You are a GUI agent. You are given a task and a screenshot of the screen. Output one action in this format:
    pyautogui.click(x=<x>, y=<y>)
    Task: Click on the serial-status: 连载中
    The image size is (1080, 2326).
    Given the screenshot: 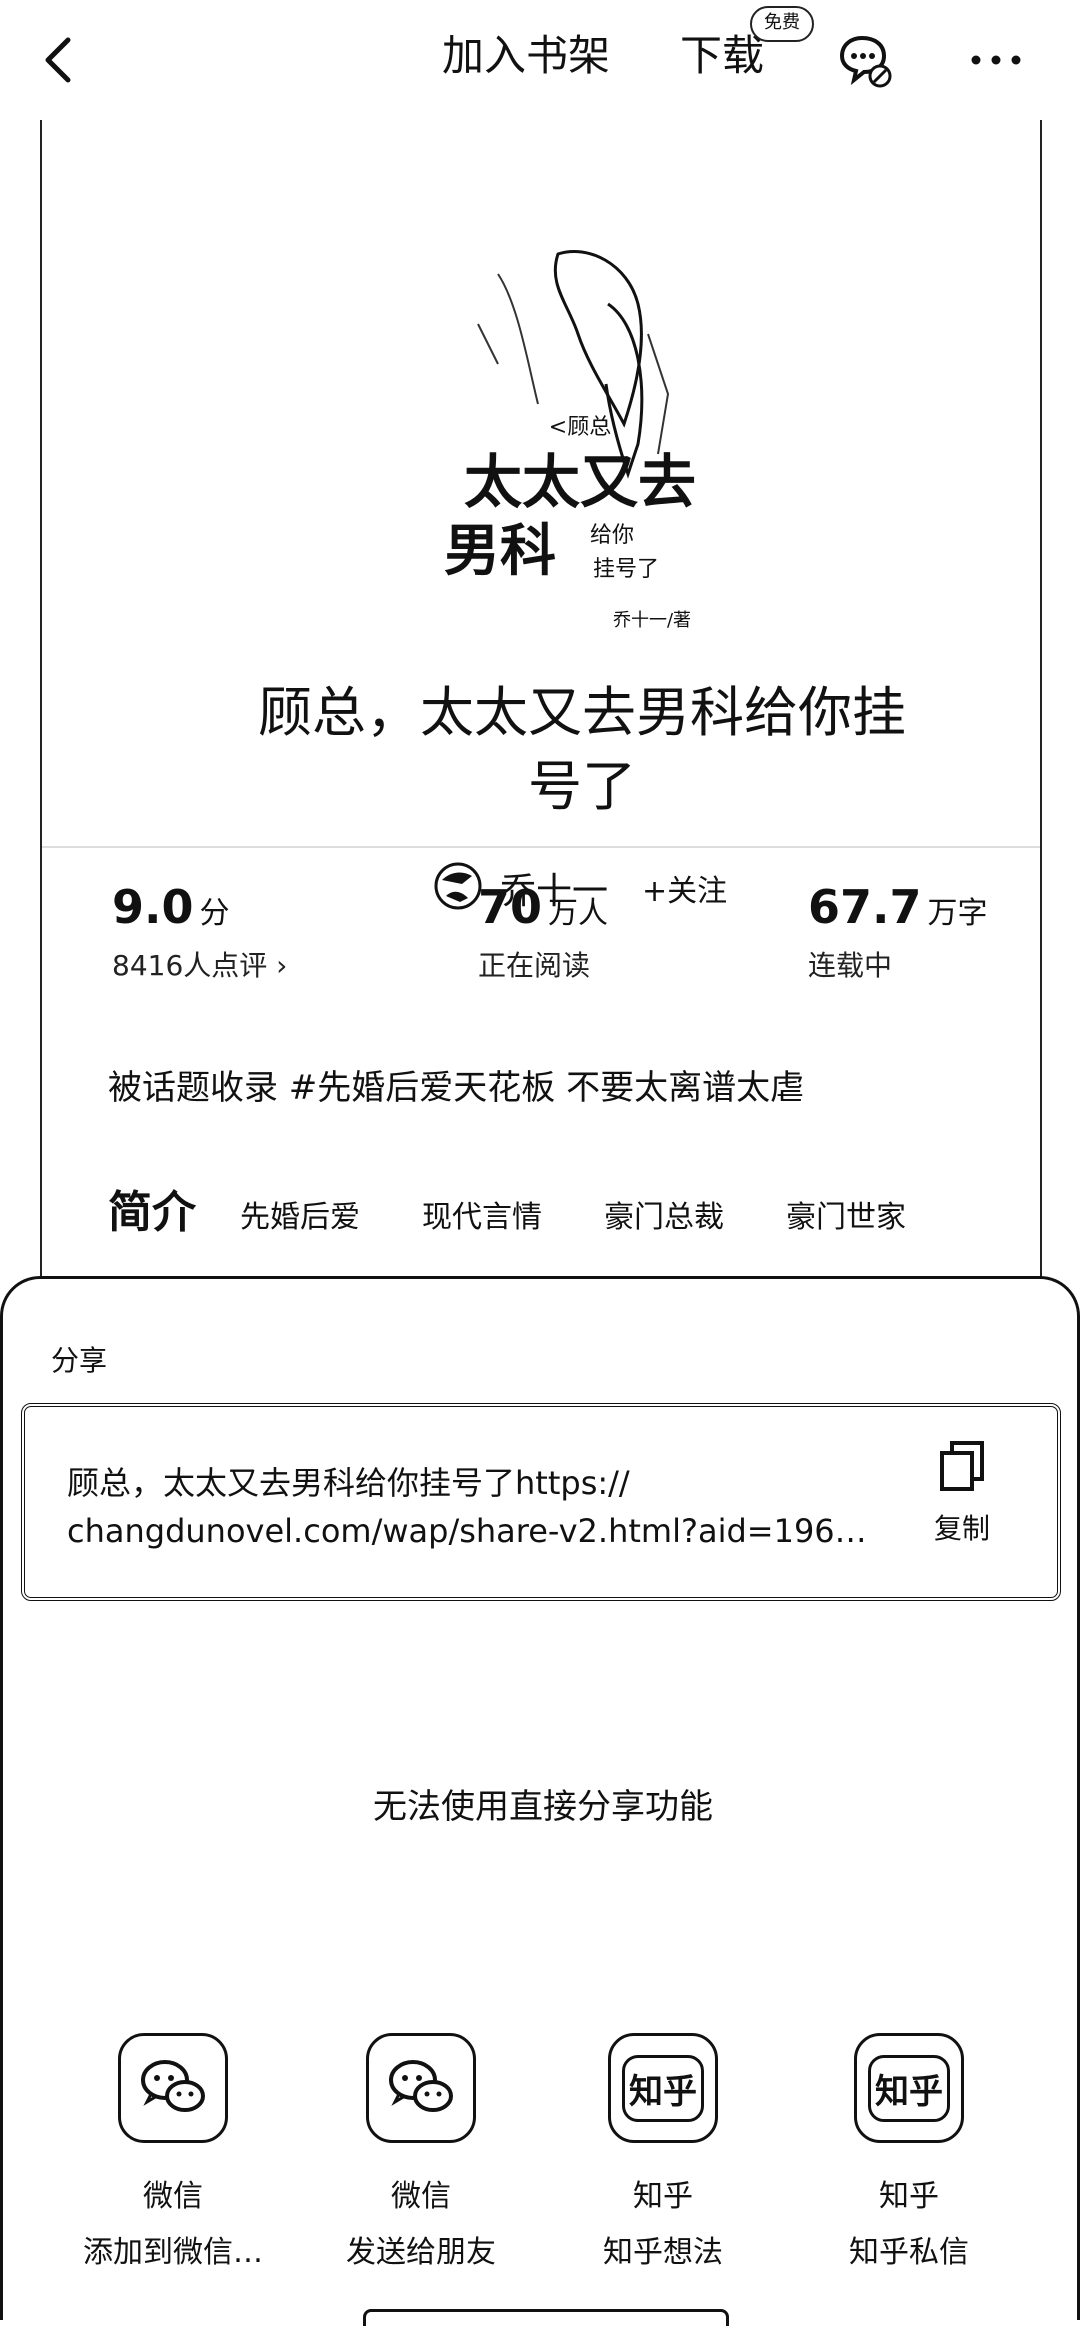 What is the action you would take?
    pyautogui.click(x=850, y=965)
    